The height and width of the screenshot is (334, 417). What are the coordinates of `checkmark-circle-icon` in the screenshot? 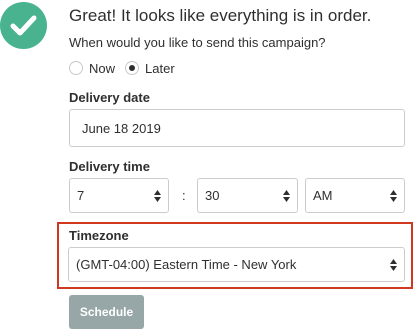 It's located at (23, 25).